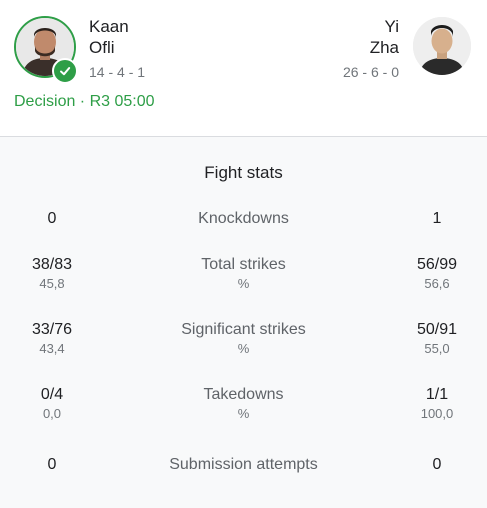 The image size is (487, 508). I want to click on fight-result: Decision · R3 05:00, so click(84, 101).